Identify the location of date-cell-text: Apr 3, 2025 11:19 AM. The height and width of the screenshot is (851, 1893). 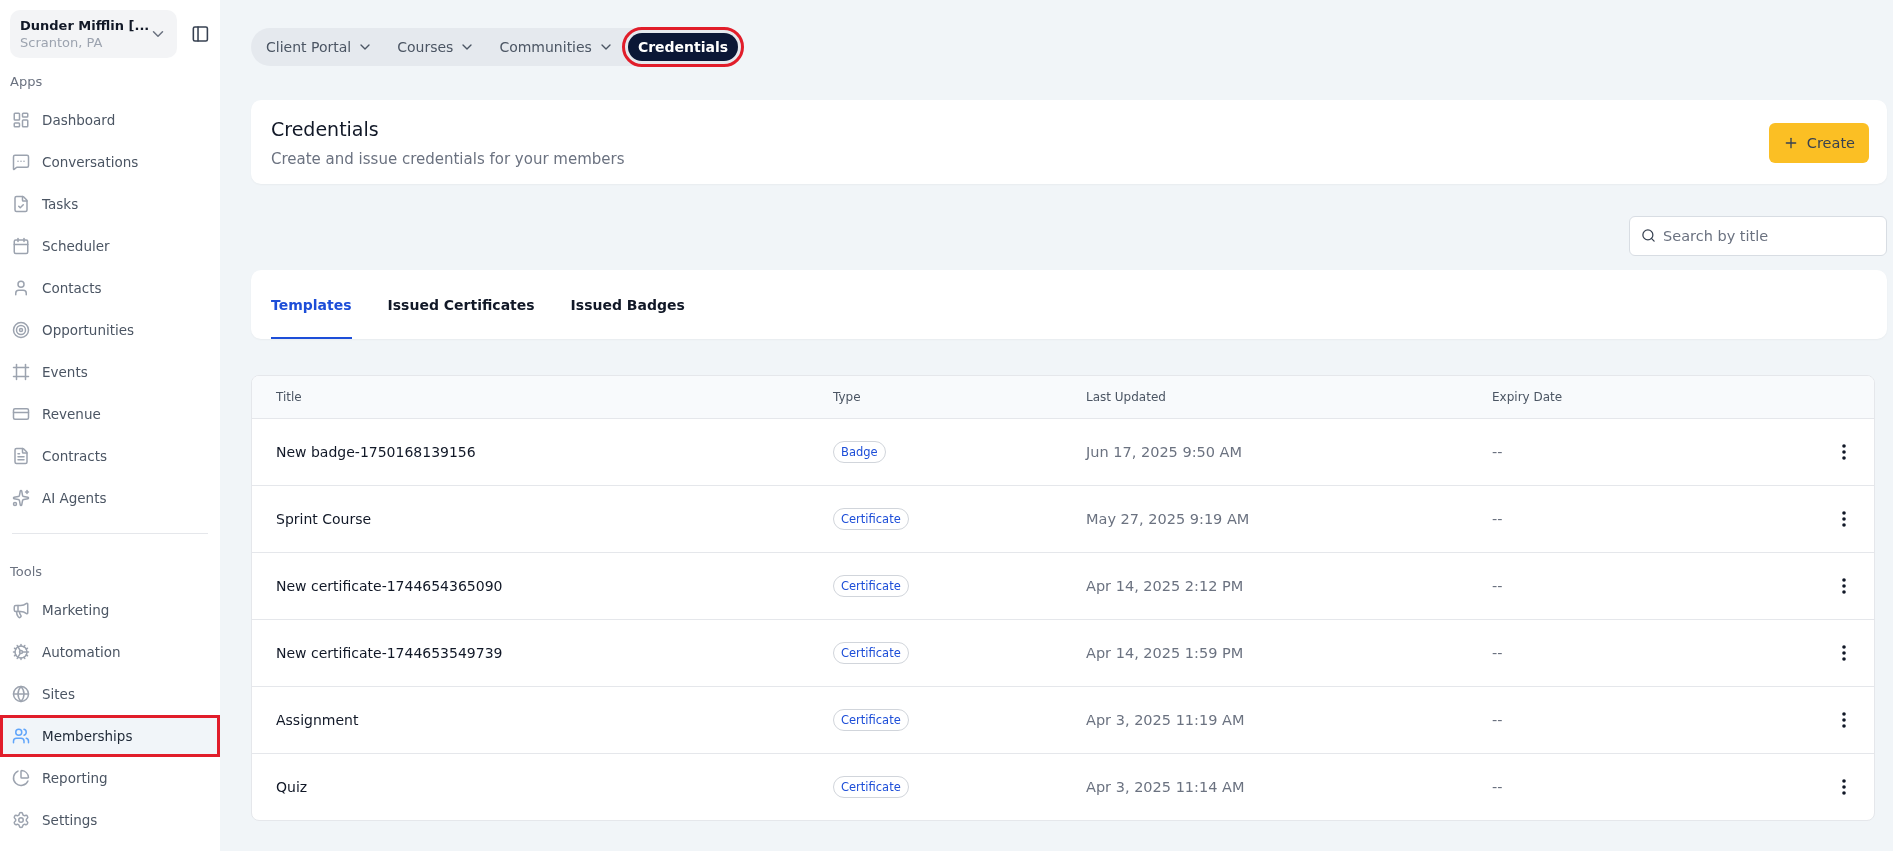
(1165, 720).